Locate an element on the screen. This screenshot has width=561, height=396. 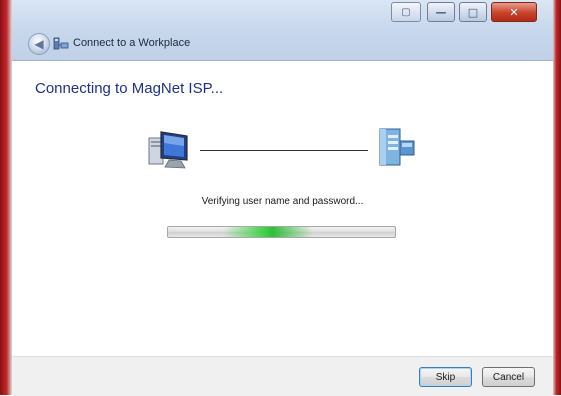
window-border-left is located at coordinates (6, 197).